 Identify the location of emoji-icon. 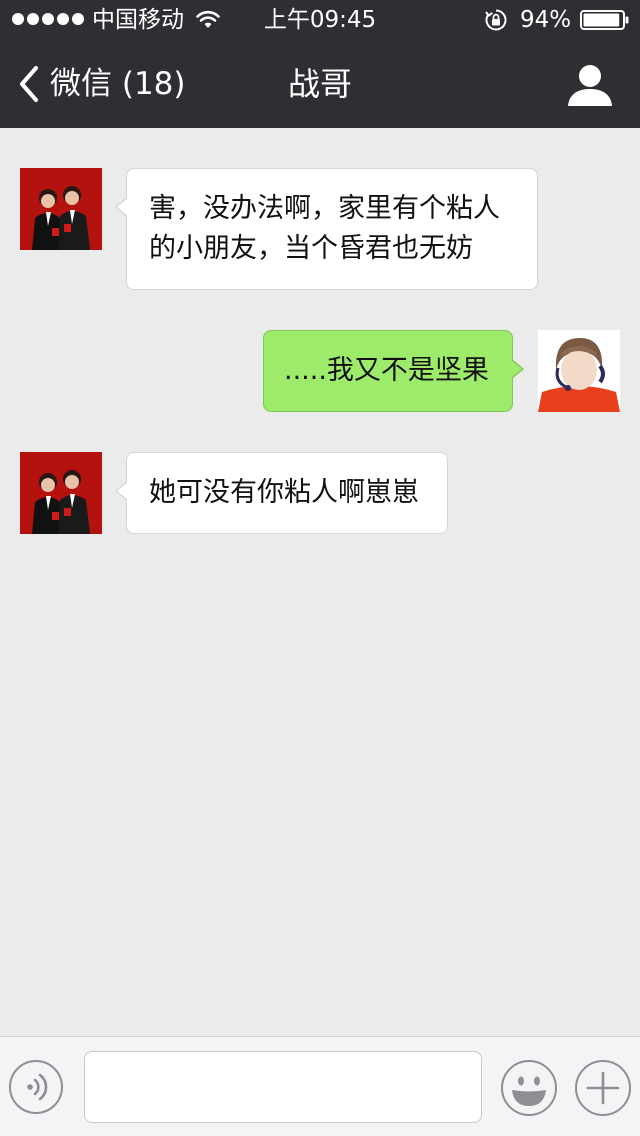
(529, 1088).